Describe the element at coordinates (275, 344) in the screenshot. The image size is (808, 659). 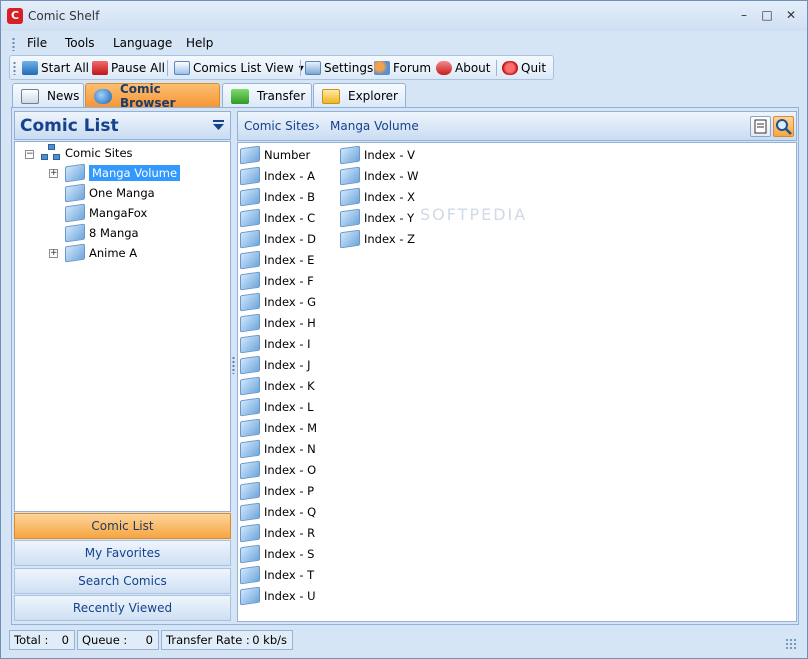
I see `list-item: Index - I` at that location.